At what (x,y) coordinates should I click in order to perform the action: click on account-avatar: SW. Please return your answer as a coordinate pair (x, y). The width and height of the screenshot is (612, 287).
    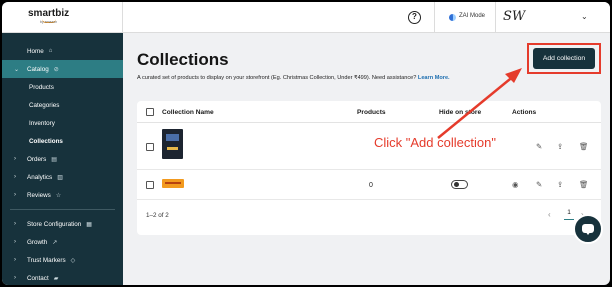
    Looking at the image, I should click on (514, 16).